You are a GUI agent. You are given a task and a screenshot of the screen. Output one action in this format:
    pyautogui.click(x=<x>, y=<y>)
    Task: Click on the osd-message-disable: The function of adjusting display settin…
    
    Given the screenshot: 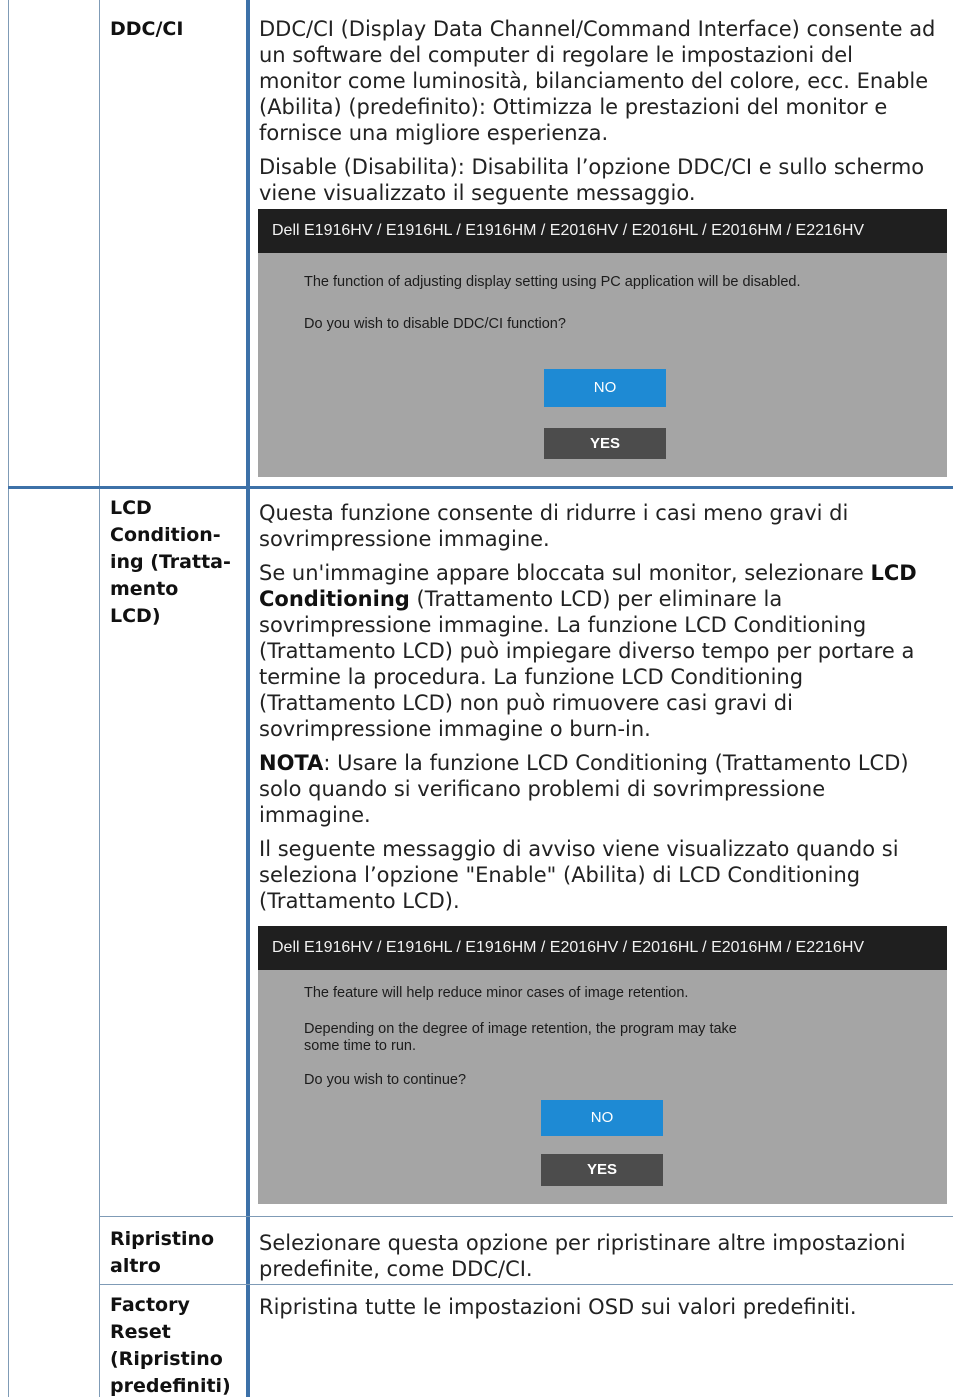 What is the action you would take?
    pyautogui.click(x=552, y=282)
    